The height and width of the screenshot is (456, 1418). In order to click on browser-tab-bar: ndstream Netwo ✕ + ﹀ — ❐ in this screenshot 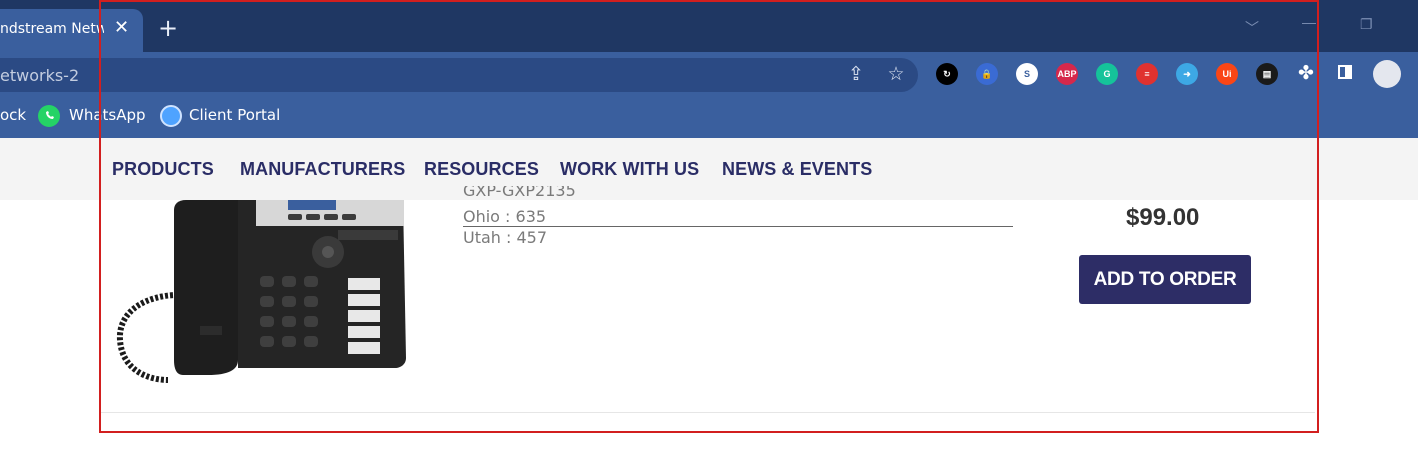, I will do `click(709, 26)`.